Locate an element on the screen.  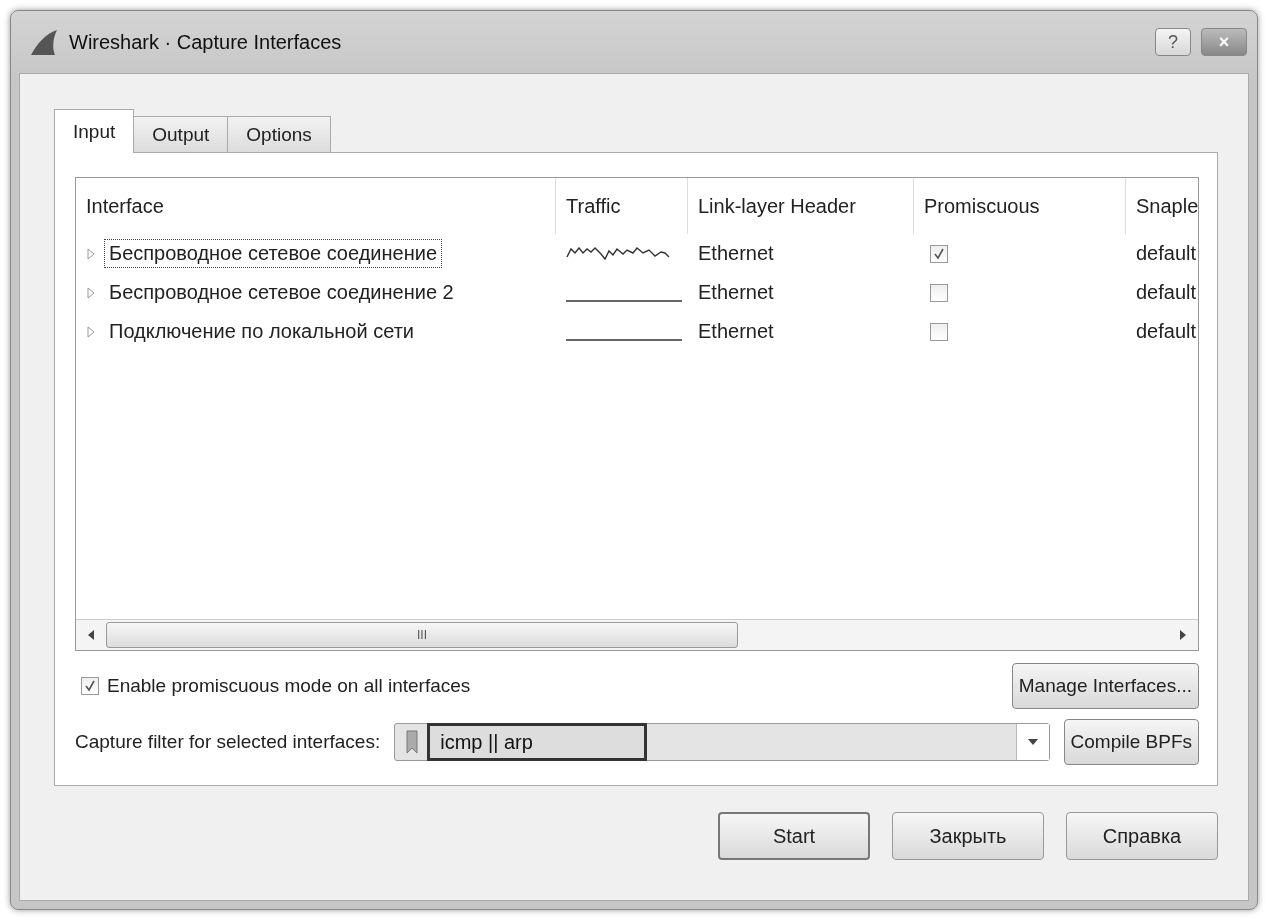
dropdown-arrow-icon is located at coordinates (1032, 742).